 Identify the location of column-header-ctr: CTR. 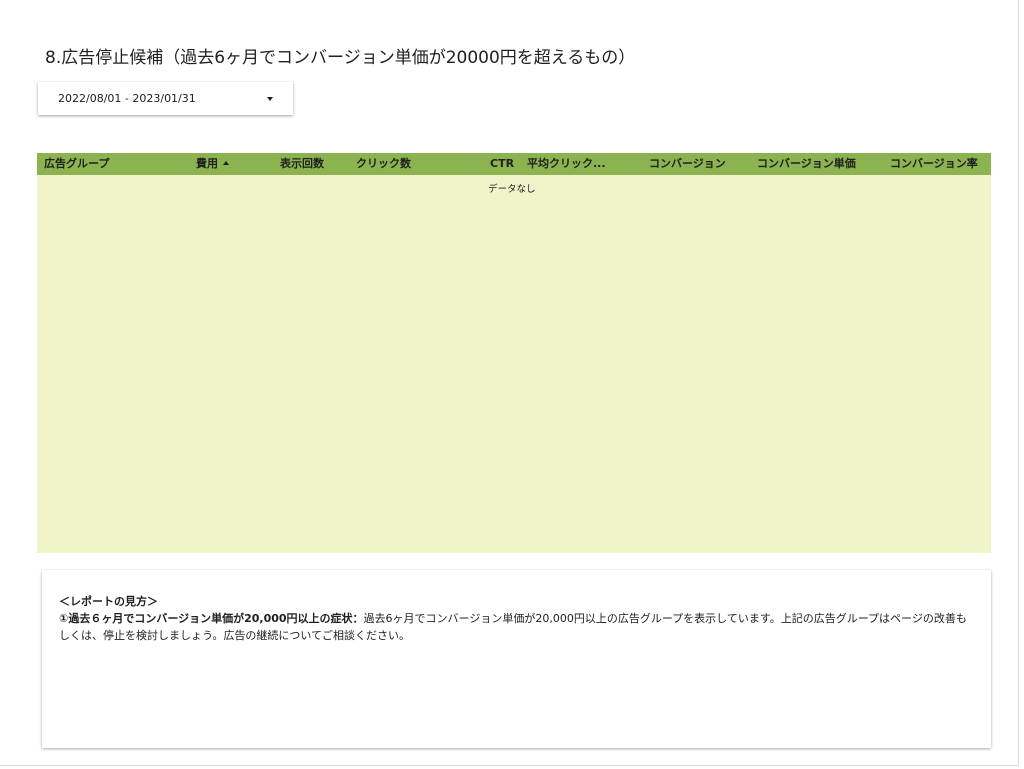
(502, 164).